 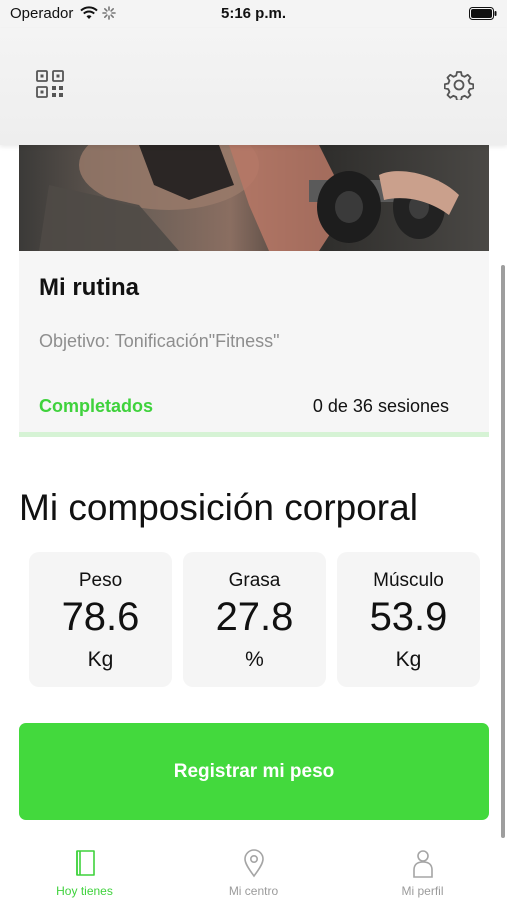 I want to click on metric-value: 78.6, so click(x=100, y=617).